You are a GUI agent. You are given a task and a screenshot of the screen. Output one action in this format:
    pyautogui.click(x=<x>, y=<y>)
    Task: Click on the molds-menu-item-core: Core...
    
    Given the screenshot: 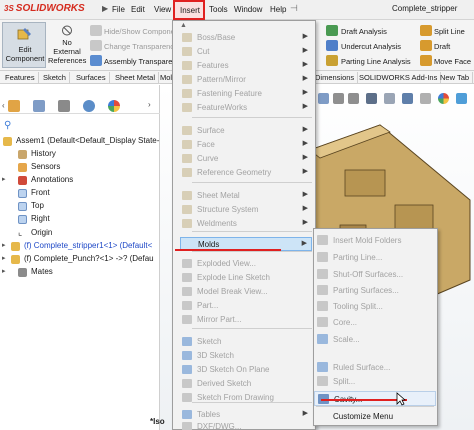 What is the action you would take?
    pyautogui.click(x=375, y=322)
    